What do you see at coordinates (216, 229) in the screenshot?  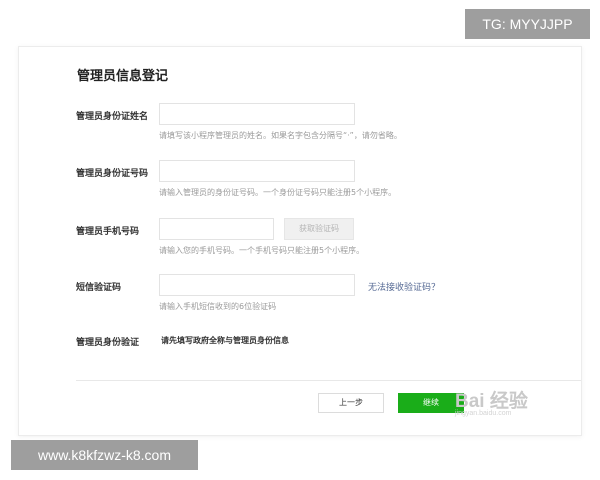 I see `admin-phone-input` at bounding box center [216, 229].